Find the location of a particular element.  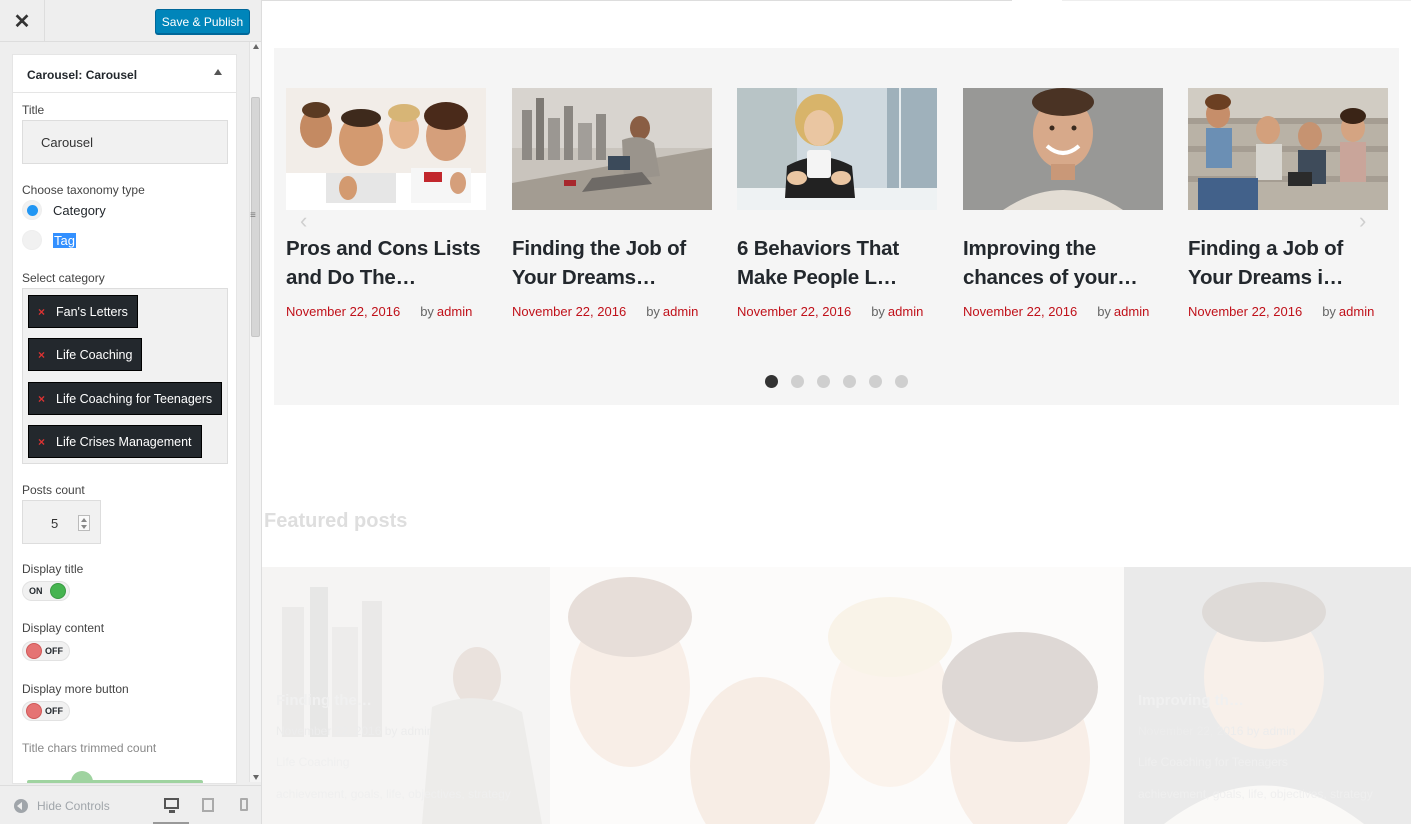

category-chip: × Life Crises Management is located at coordinates (115, 441).